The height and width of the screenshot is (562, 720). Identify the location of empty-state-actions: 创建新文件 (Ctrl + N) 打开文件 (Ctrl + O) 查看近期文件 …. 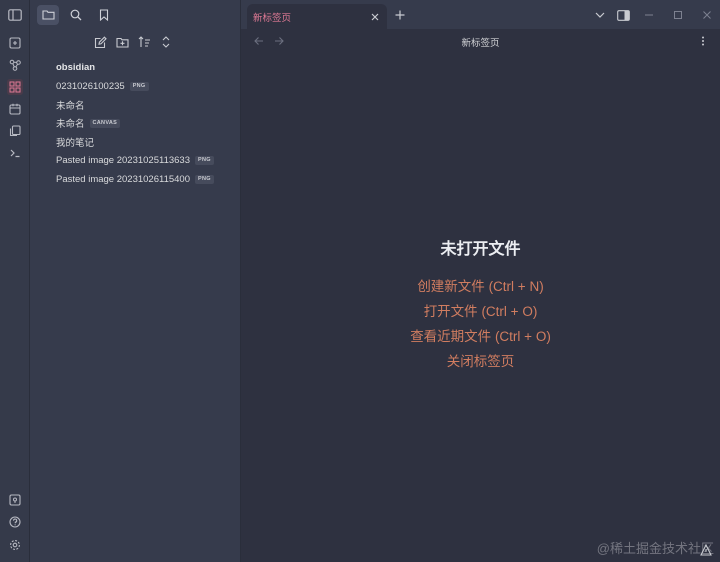
(480, 324).